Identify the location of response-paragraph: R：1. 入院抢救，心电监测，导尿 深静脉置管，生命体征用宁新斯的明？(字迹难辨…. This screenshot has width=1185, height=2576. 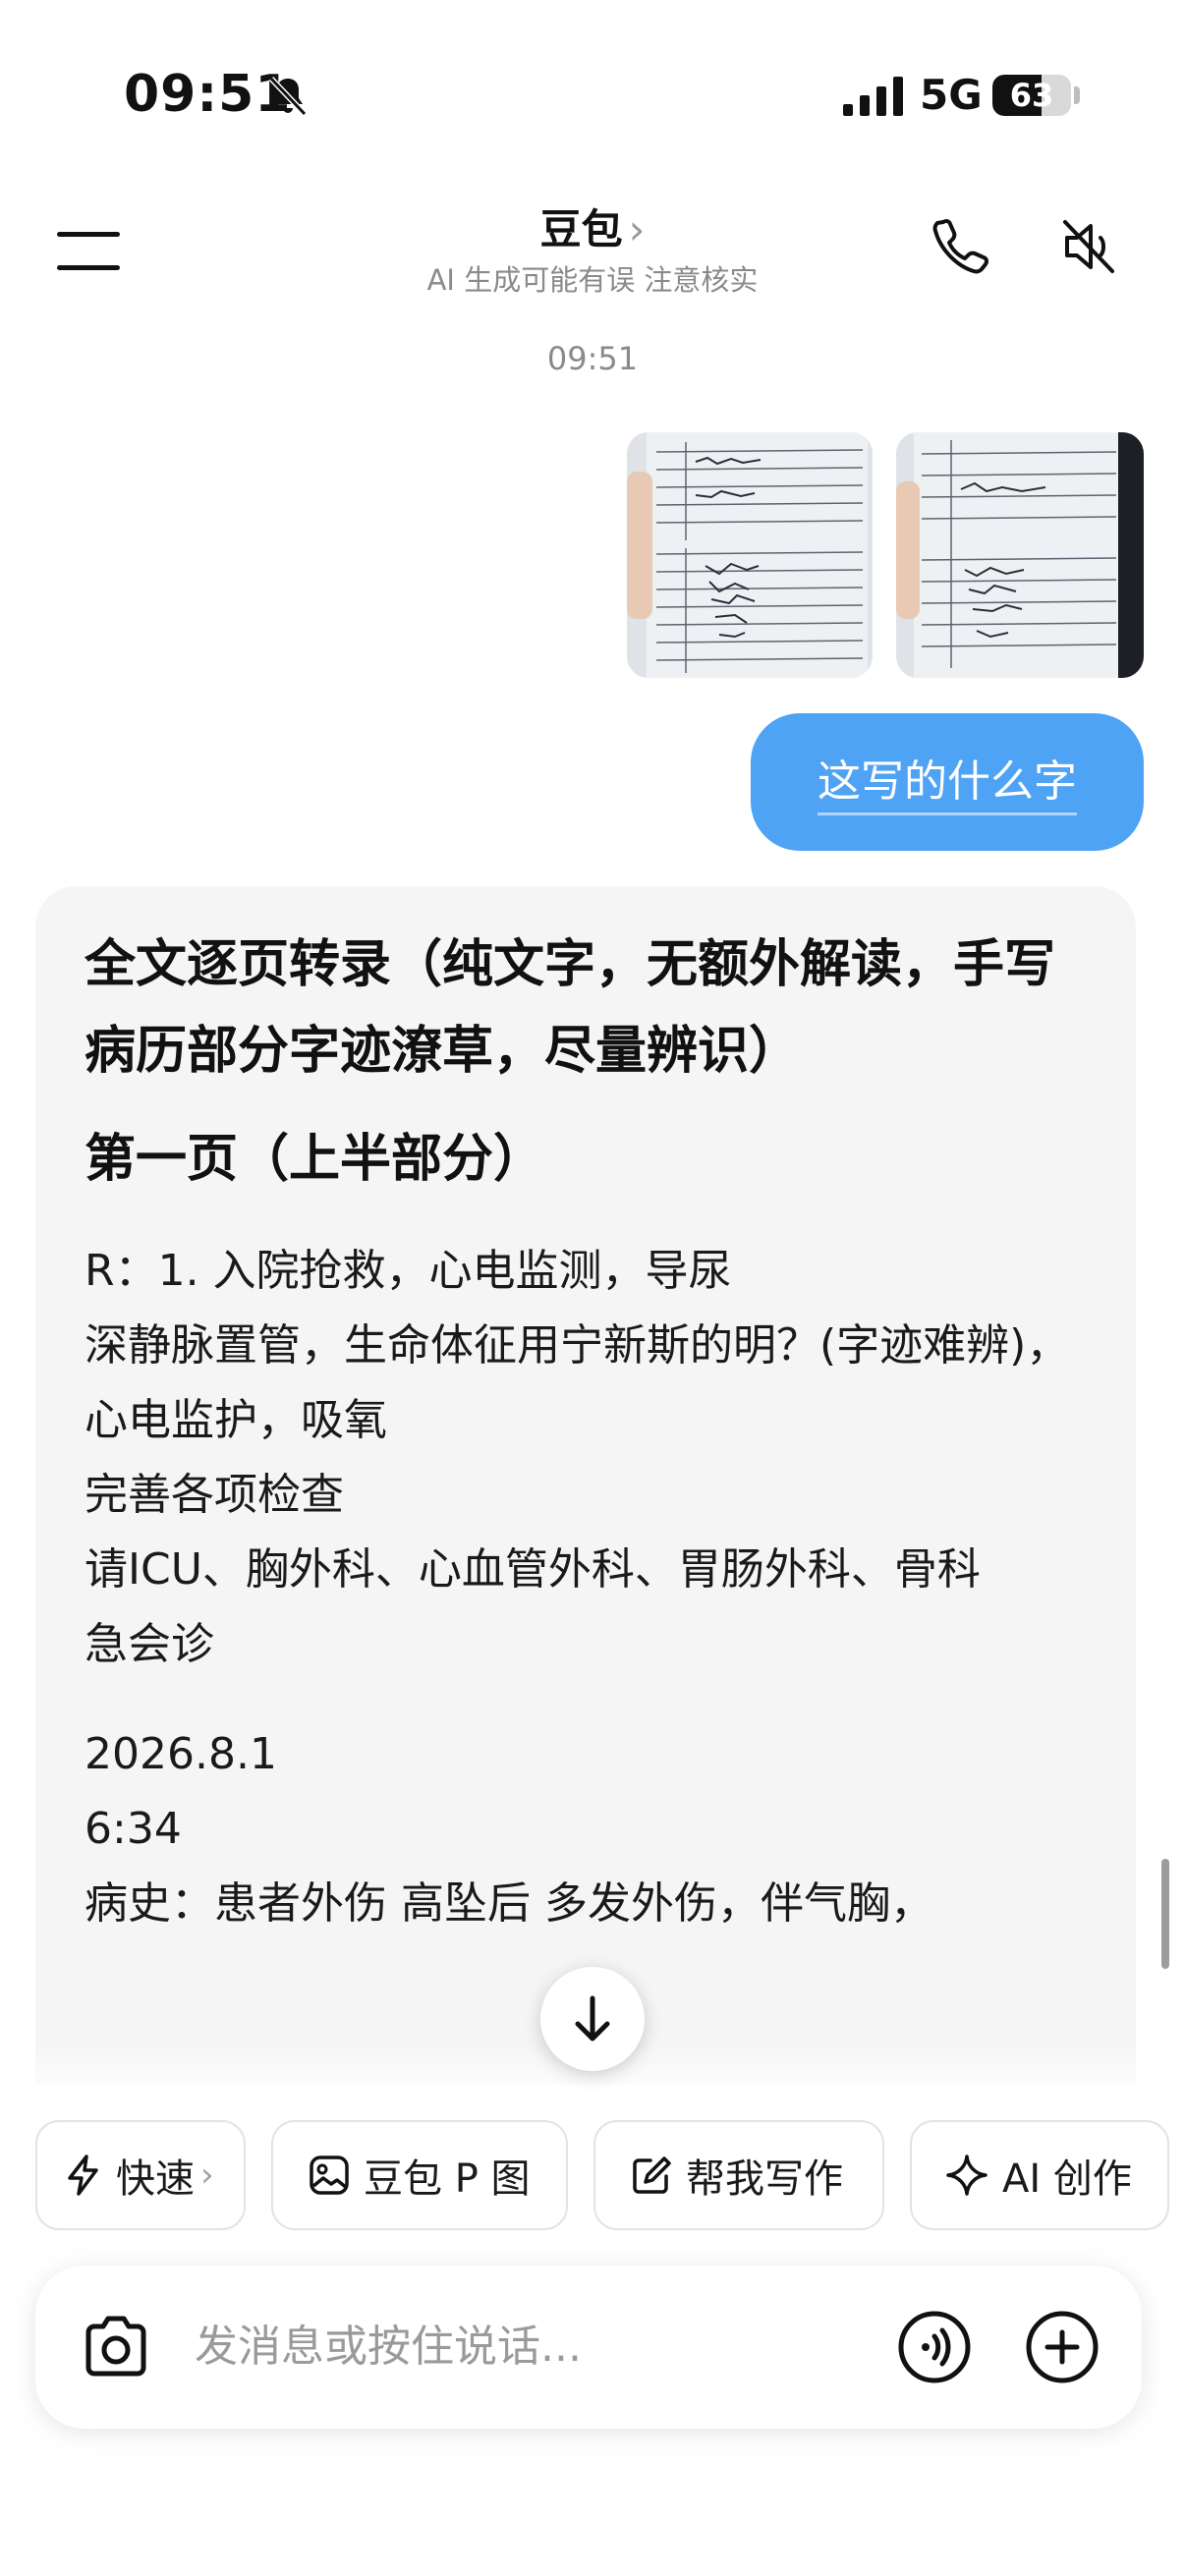
(577, 1457).